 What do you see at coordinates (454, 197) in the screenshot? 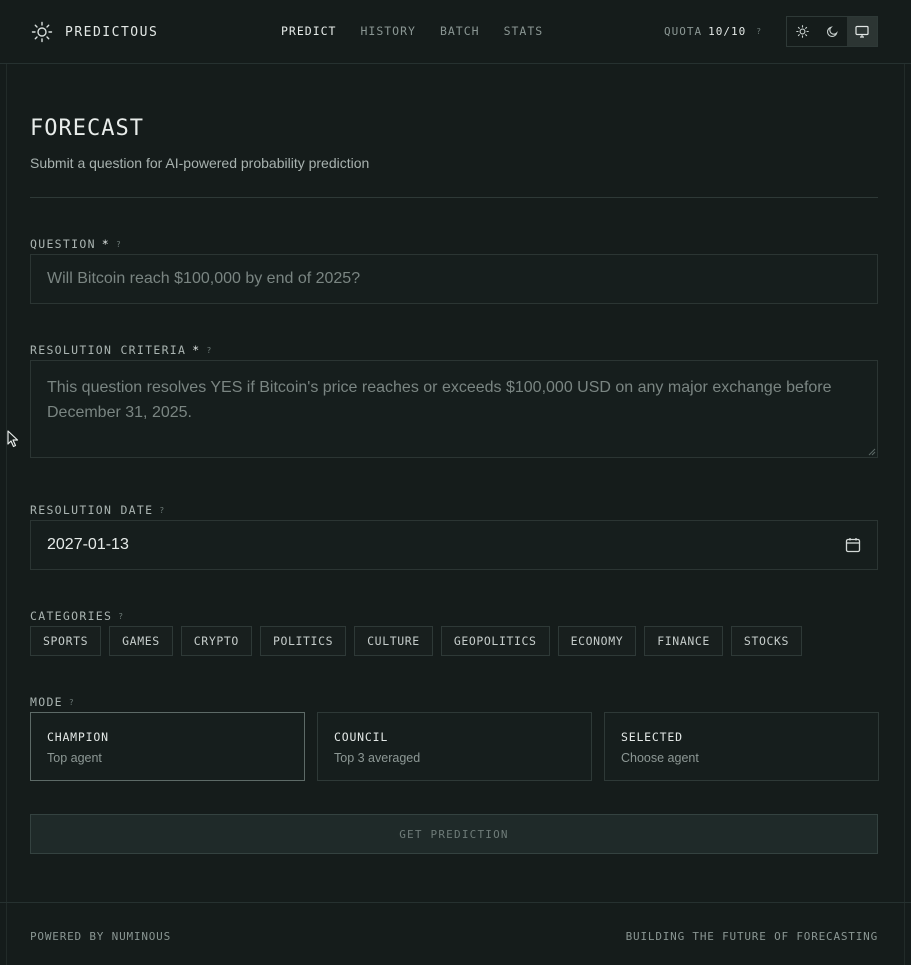
I see `title-divider` at bounding box center [454, 197].